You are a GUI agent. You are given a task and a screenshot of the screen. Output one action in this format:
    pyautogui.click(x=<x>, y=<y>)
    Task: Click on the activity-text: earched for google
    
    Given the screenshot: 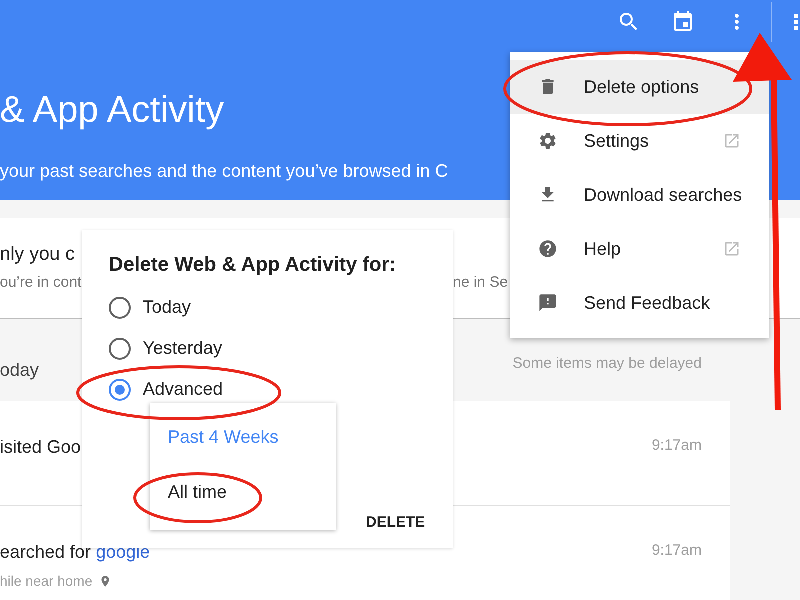 What is the action you would take?
    pyautogui.click(x=75, y=552)
    